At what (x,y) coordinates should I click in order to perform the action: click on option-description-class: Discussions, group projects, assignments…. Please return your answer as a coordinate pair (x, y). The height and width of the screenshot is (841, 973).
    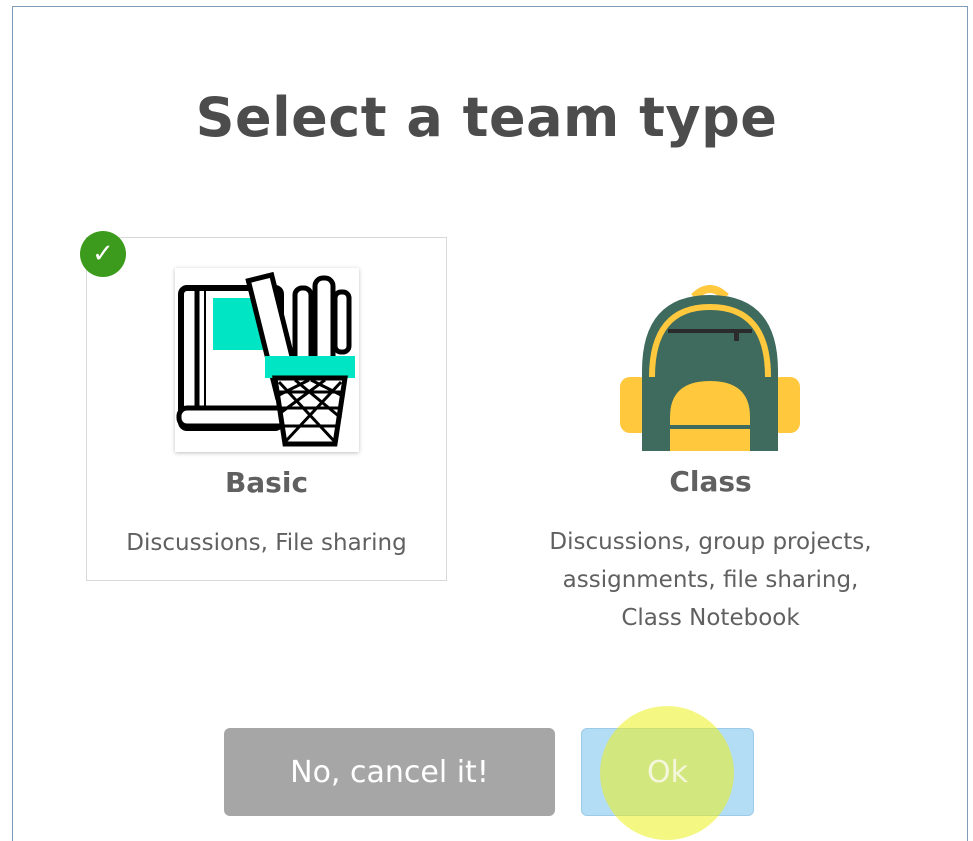
    Looking at the image, I should click on (710, 580).